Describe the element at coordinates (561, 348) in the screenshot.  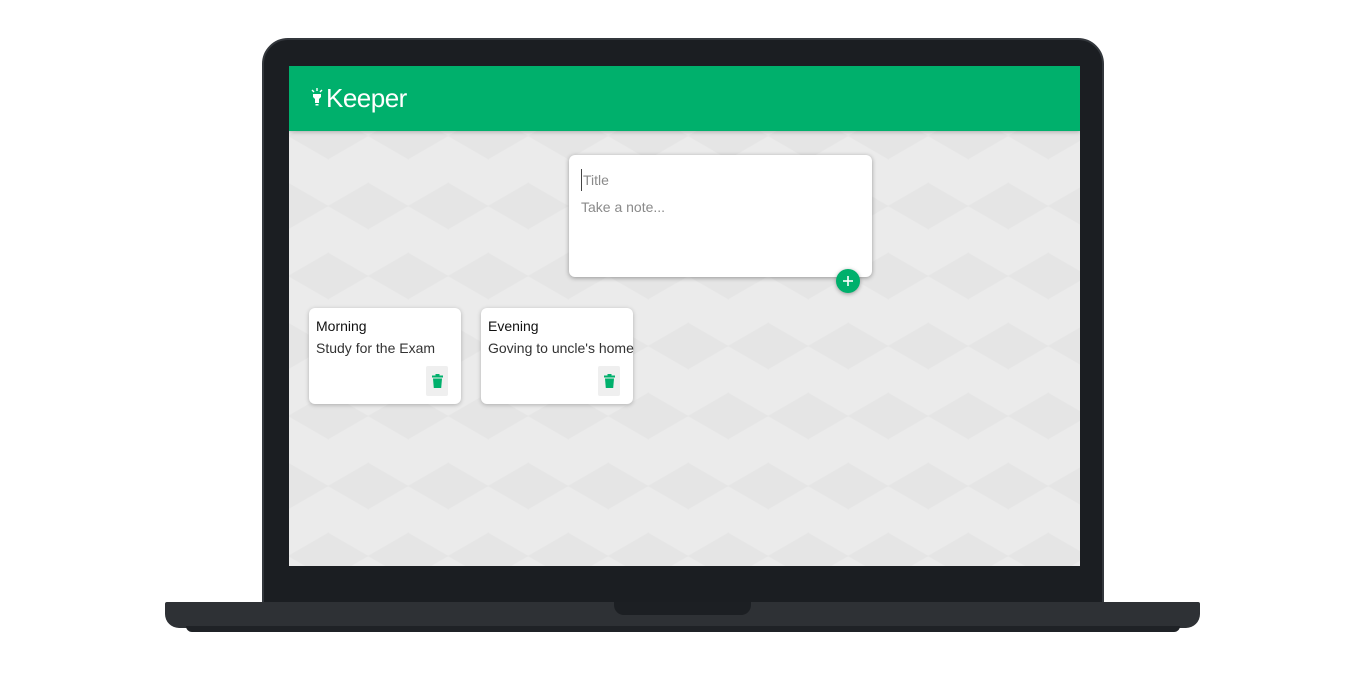
I see `note-content: Goving to uncle's home` at that location.